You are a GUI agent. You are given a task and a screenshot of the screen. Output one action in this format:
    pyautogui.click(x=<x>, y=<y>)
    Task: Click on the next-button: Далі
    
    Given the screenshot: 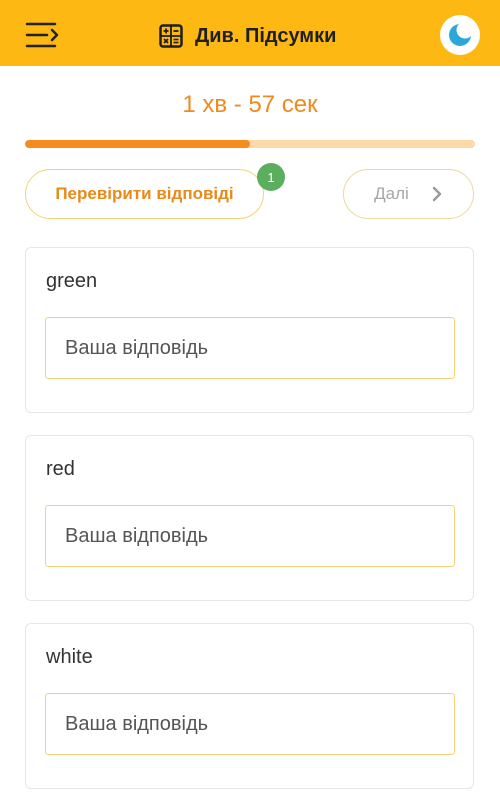 What is the action you would take?
    pyautogui.click(x=408, y=194)
    